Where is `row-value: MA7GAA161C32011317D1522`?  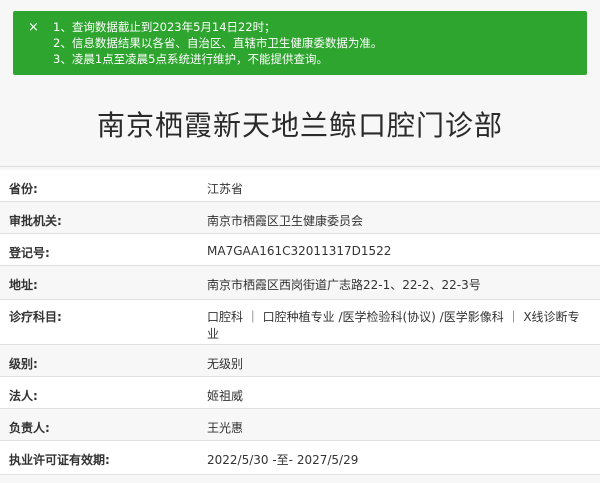
row-value: MA7GAA161C32011317D1522 is located at coordinates (299, 251).